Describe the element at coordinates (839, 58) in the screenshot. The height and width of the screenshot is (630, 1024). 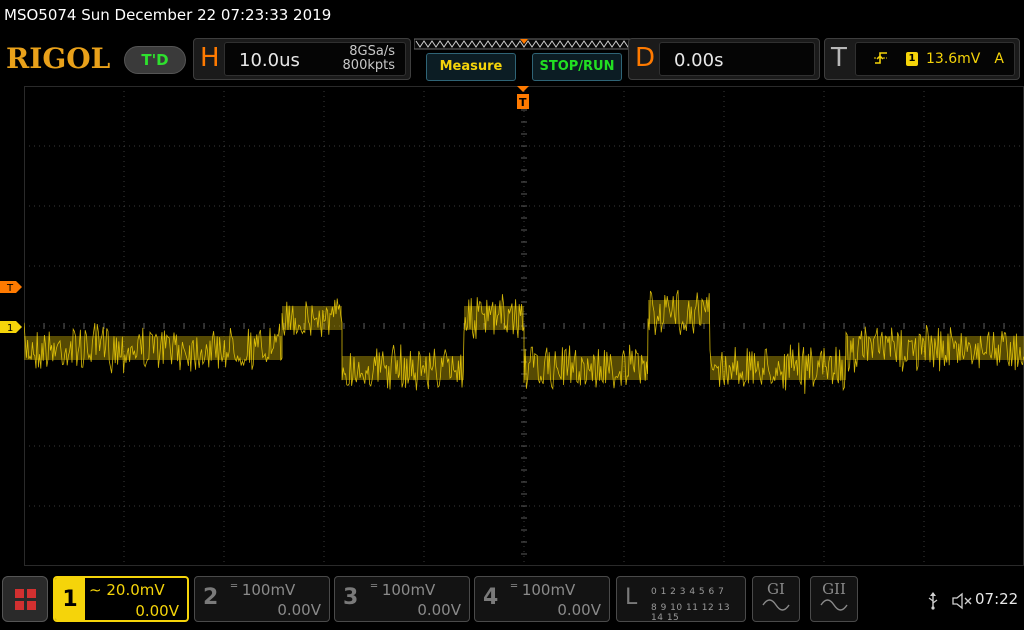
I see `trigger-label: T` at that location.